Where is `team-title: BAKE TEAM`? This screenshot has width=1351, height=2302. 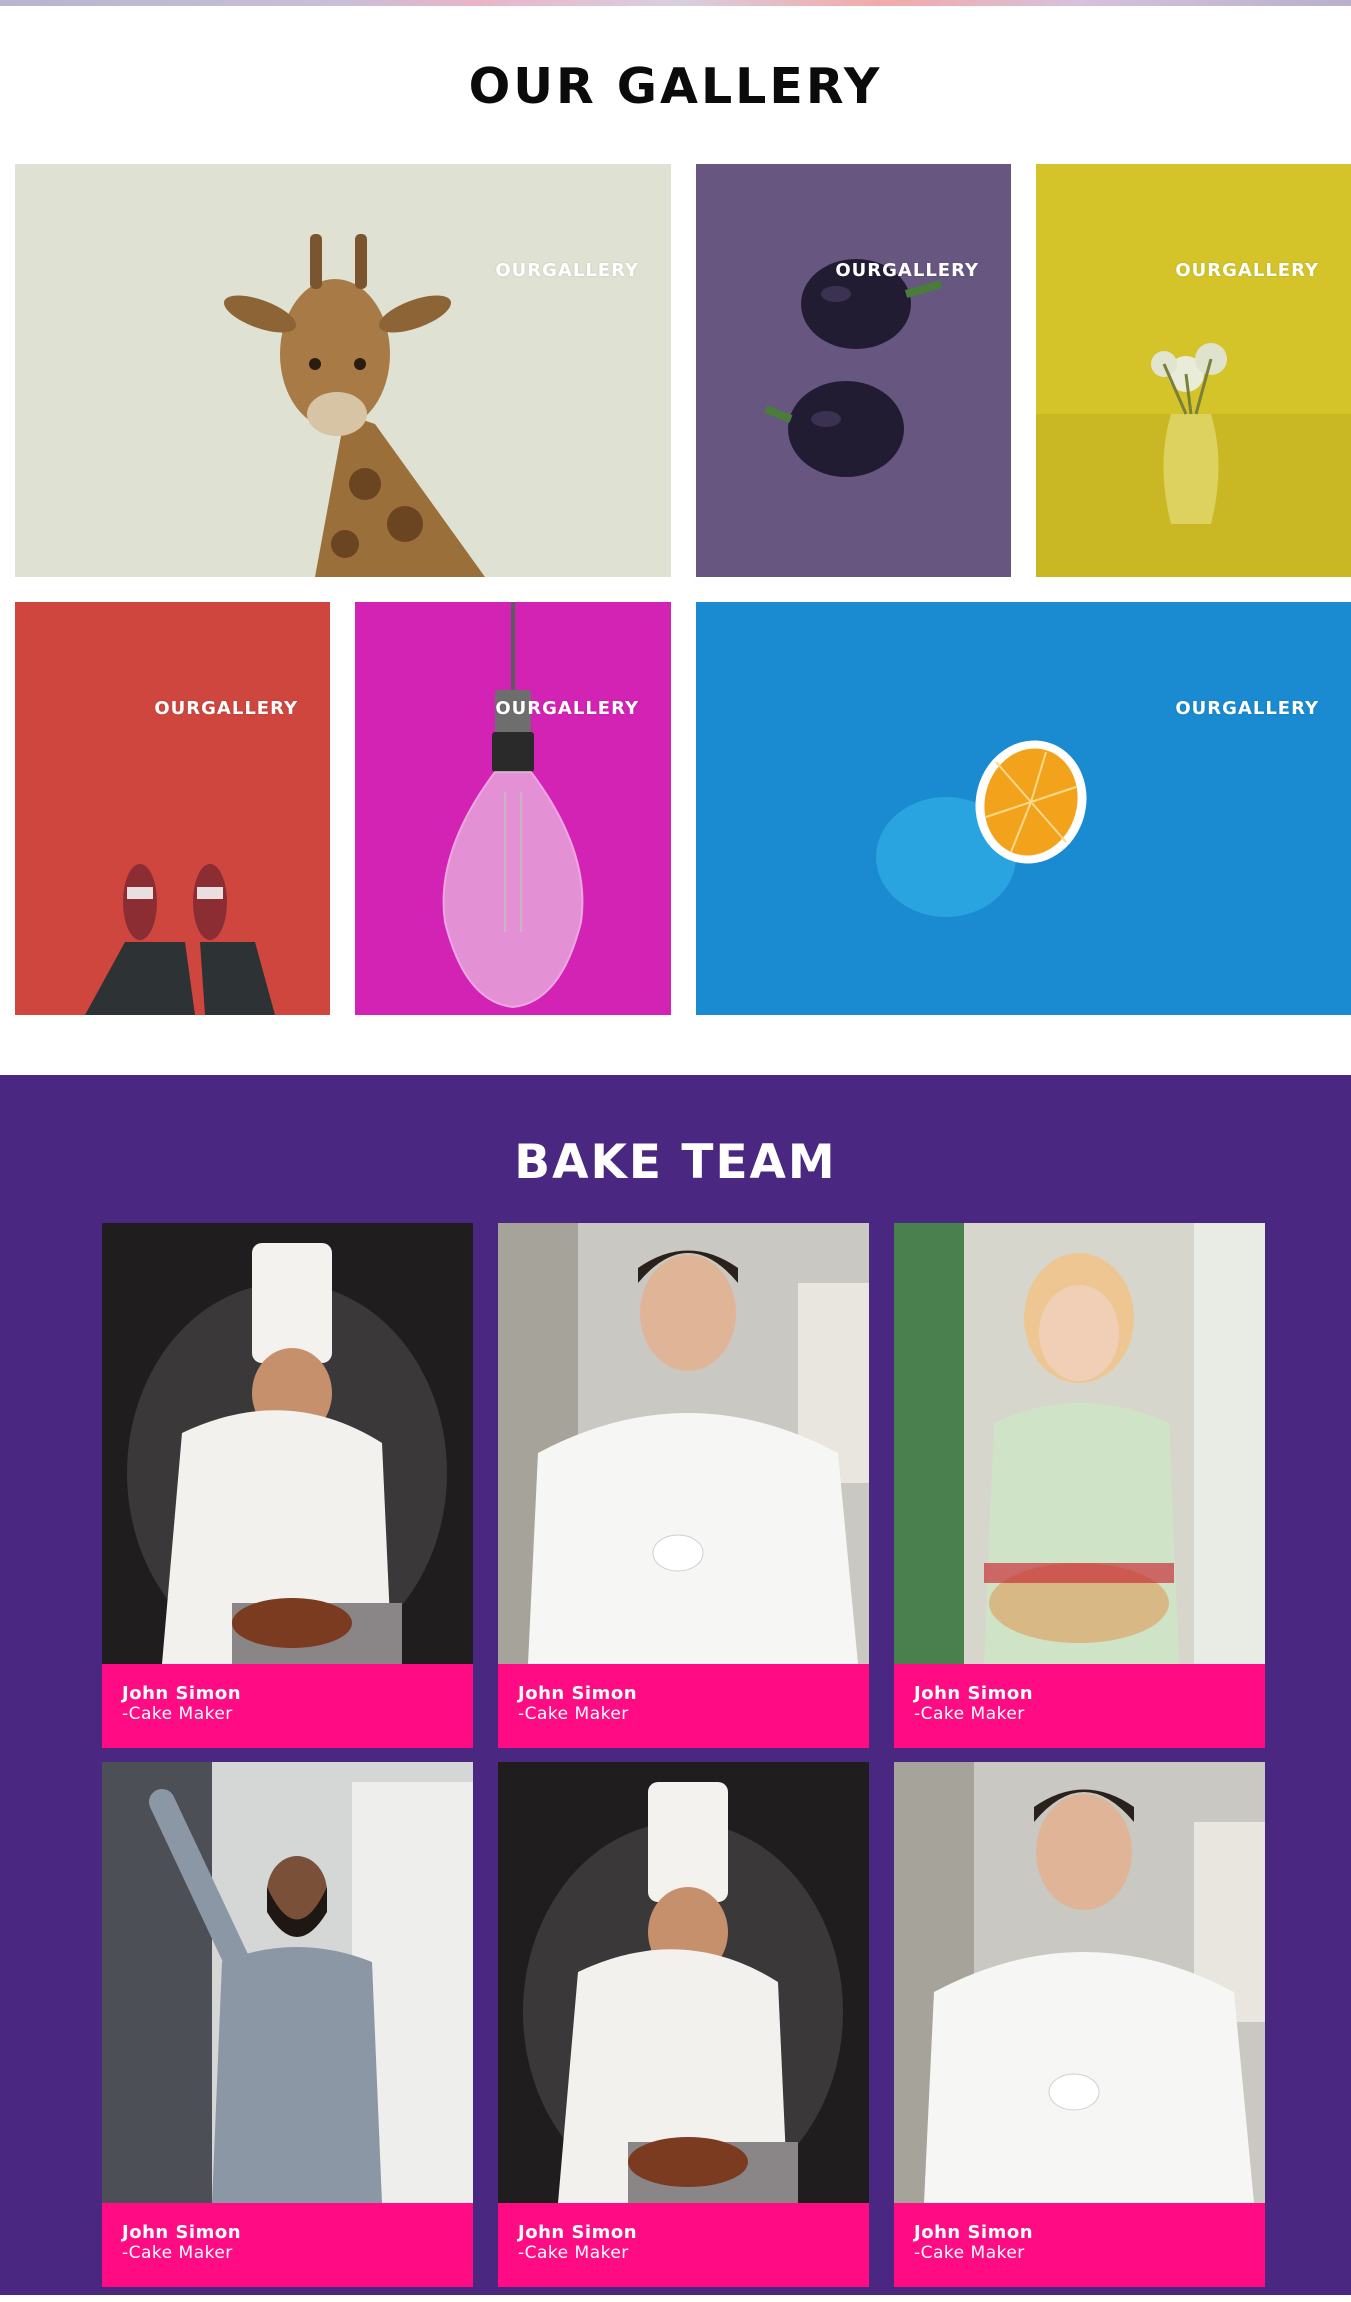 team-title: BAKE TEAM is located at coordinates (675, 1162).